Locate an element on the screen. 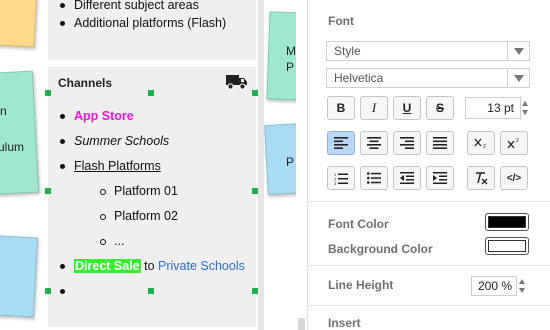 The width and height of the screenshot is (550, 330). line-height-spinner is located at coordinates (522, 286).